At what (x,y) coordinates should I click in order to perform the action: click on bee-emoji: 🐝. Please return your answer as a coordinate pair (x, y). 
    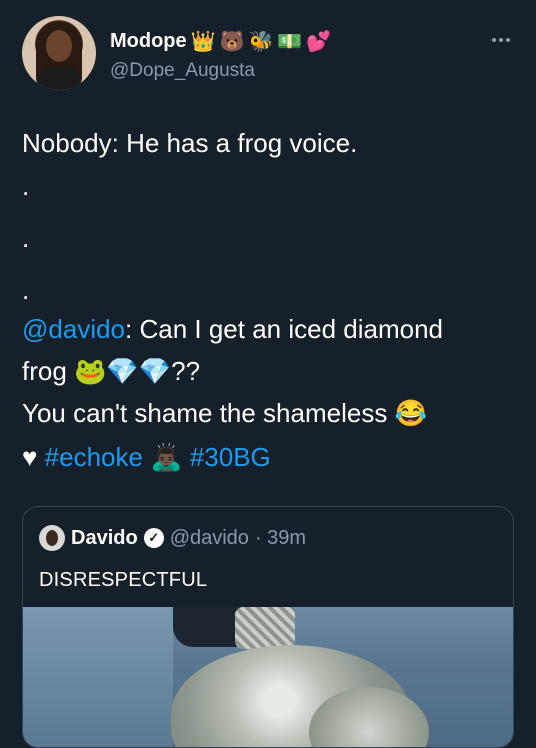
    Looking at the image, I should click on (261, 41).